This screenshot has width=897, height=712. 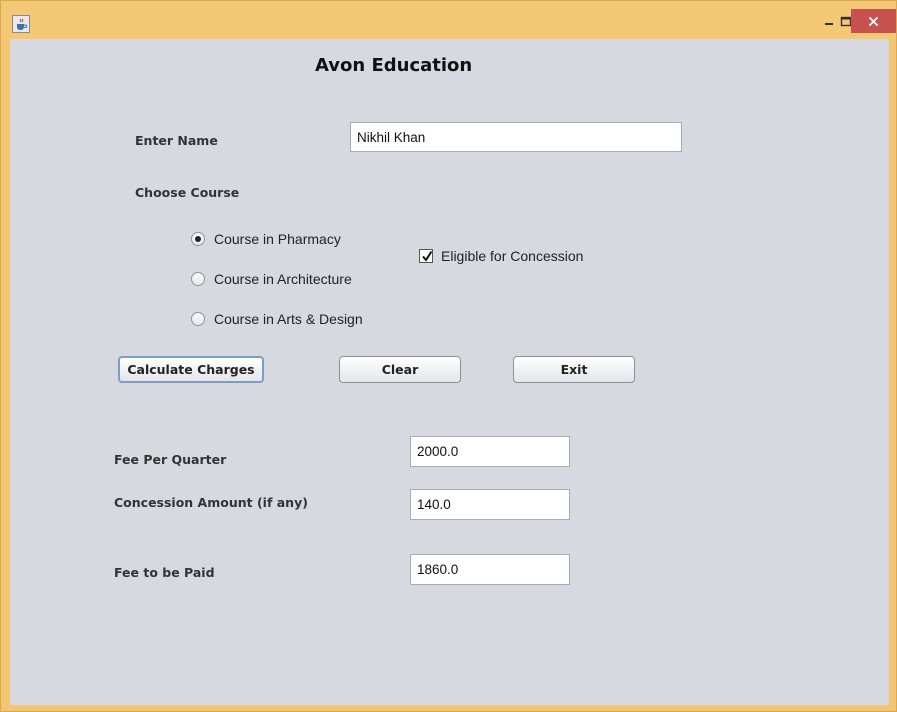 I want to click on radio-course-arts-design: Course in Arts & Design, so click(x=277, y=319).